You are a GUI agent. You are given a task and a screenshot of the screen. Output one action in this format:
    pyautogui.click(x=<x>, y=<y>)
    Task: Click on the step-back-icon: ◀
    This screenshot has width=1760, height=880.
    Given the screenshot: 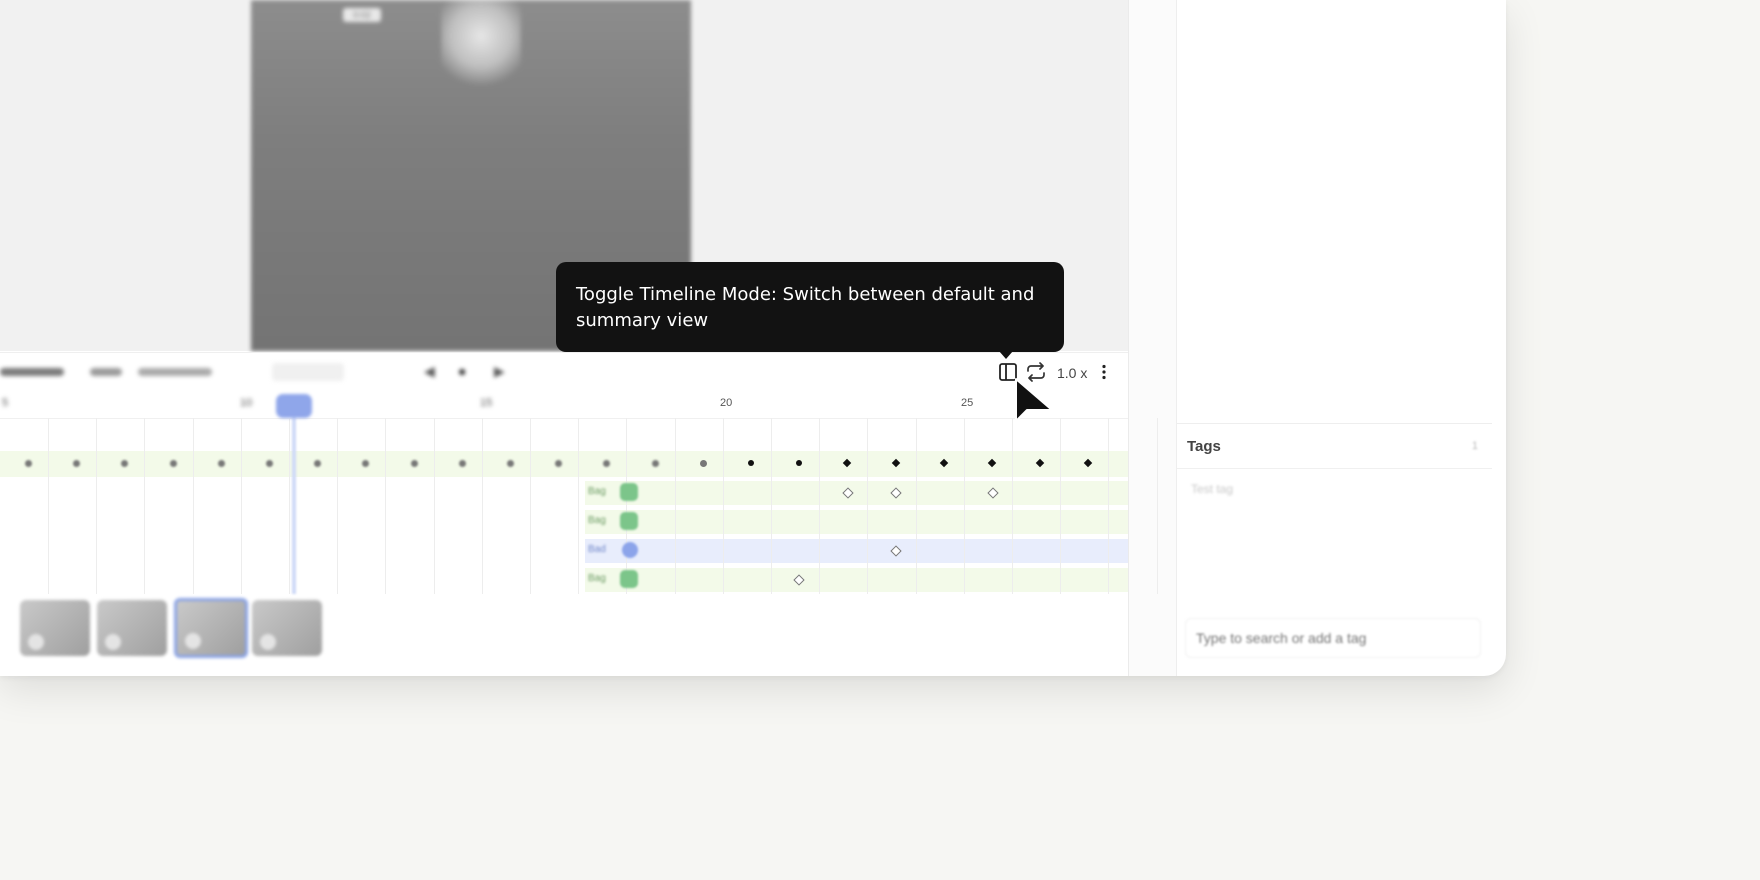 What is the action you would take?
    pyautogui.click(x=429, y=371)
    